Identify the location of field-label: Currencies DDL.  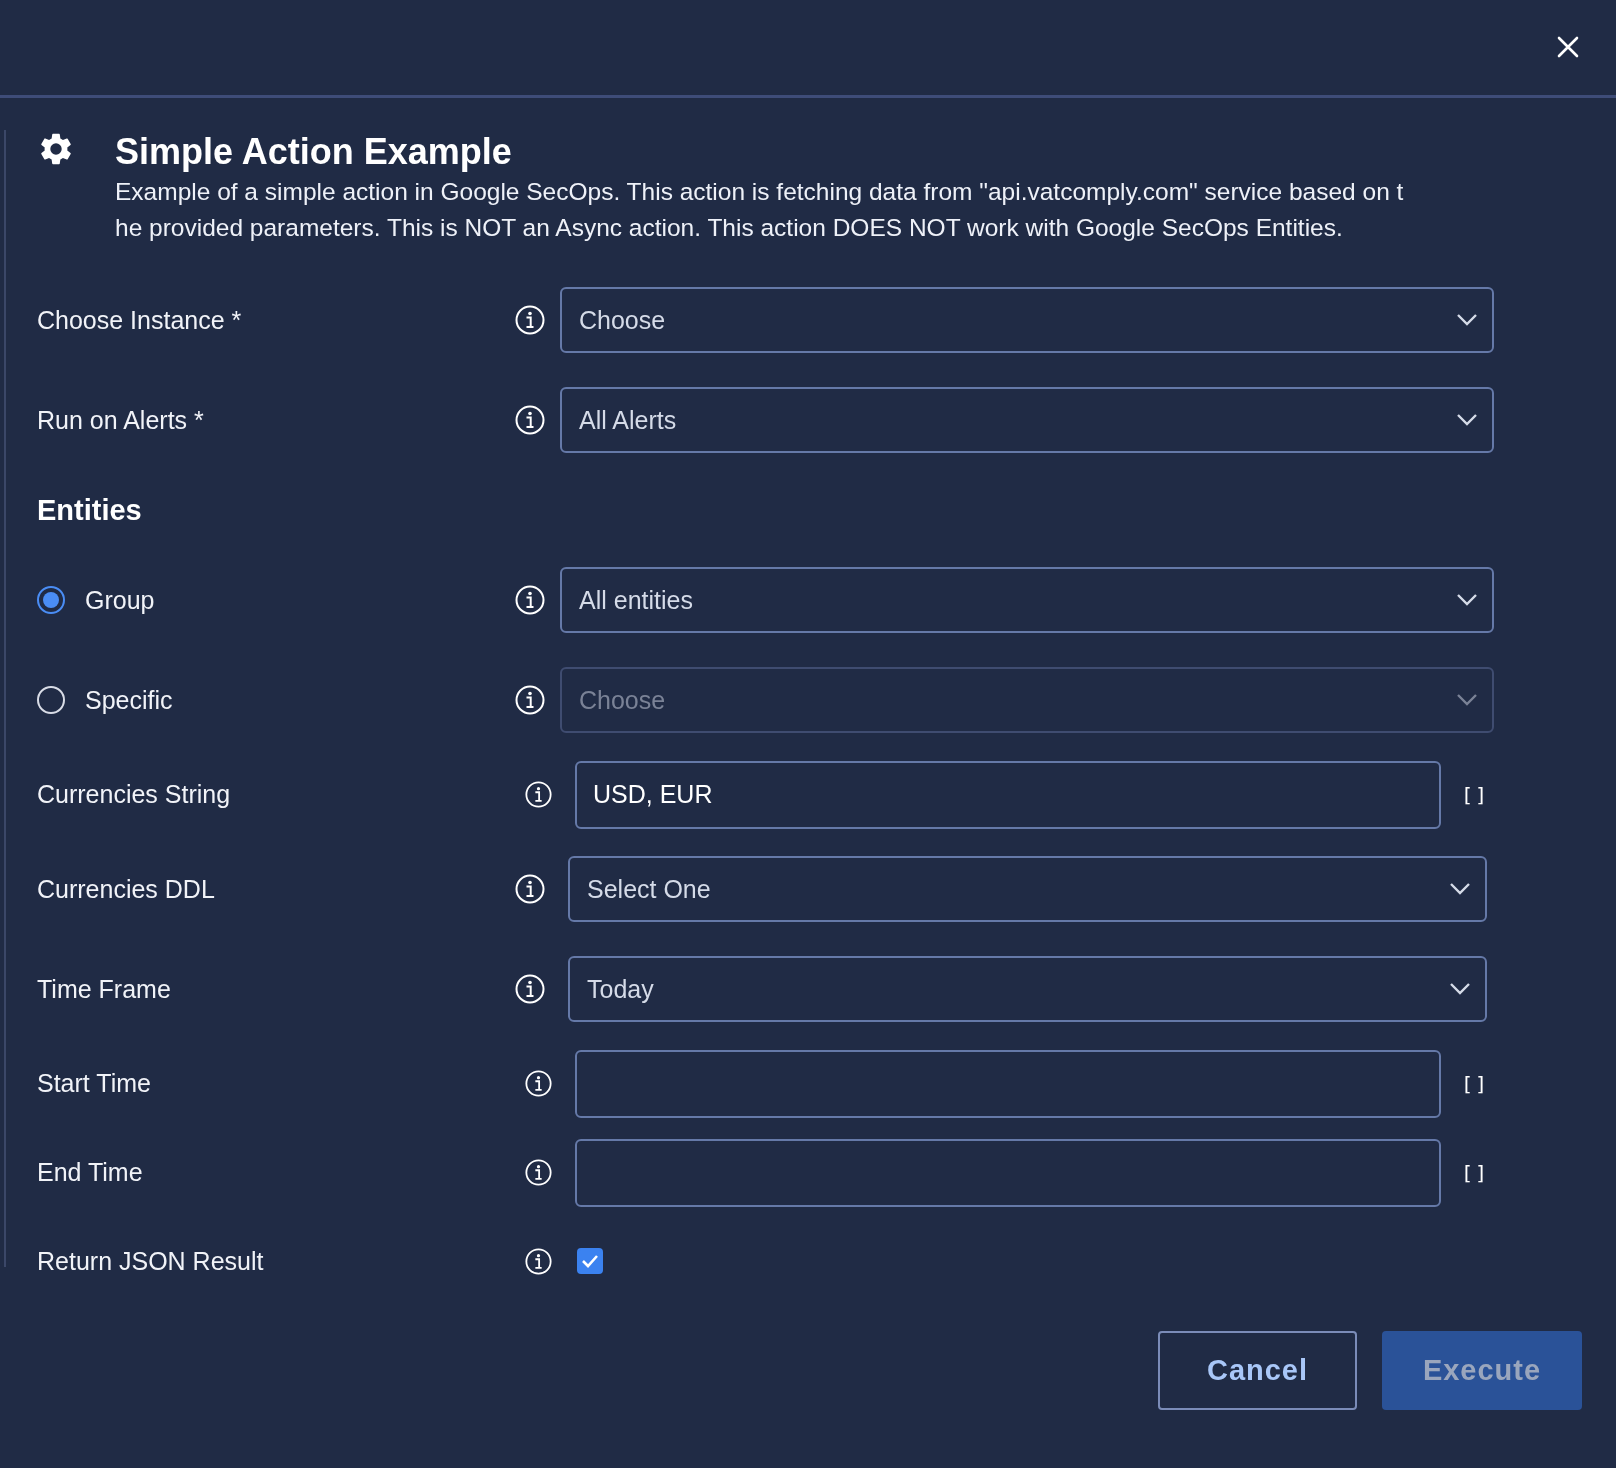
(126, 889).